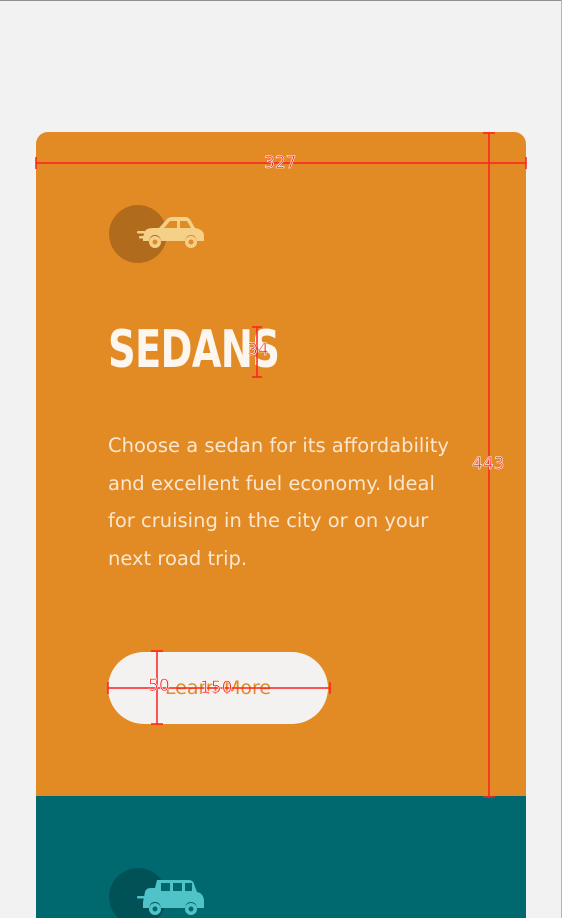  What do you see at coordinates (170, 897) in the screenshot?
I see `suv-car-icon` at bounding box center [170, 897].